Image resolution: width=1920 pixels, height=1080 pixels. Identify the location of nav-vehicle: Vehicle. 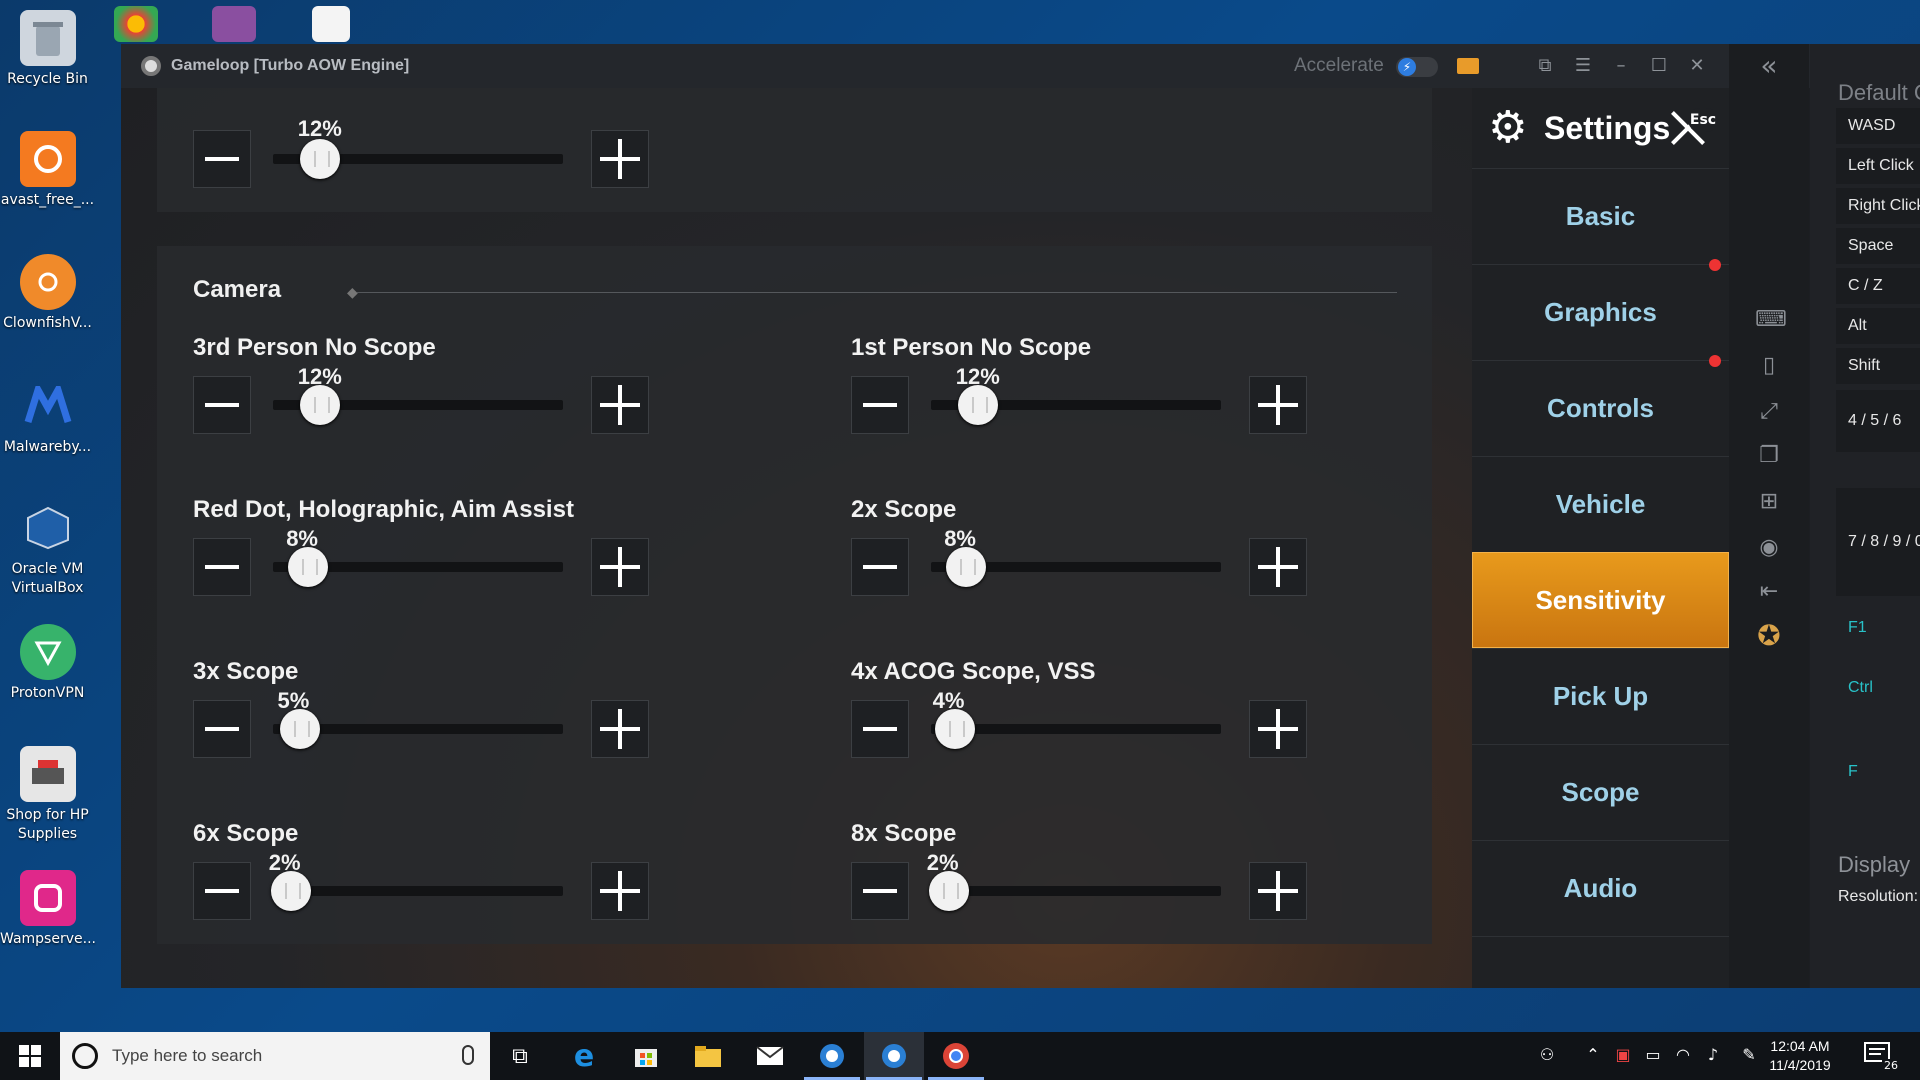
(1600, 504).